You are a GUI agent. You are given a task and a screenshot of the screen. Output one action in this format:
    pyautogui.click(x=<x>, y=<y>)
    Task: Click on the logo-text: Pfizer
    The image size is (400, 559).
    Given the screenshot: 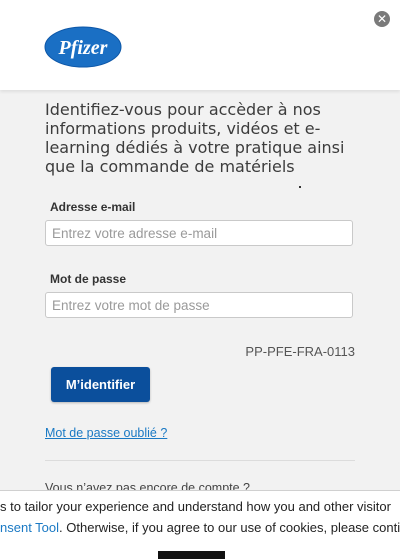 What is the action you would take?
    pyautogui.click(x=83, y=48)
    